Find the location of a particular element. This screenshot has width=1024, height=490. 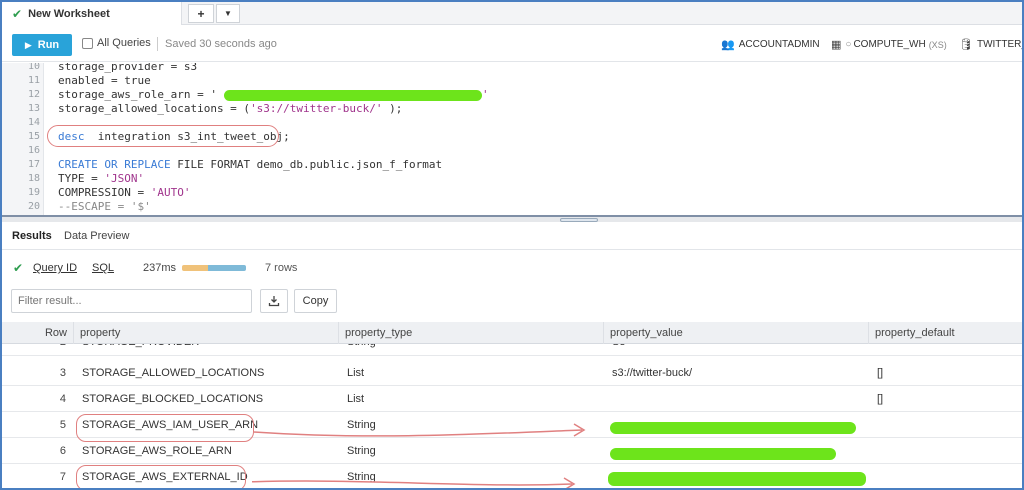

sql-link: SQL is located at coordinates (103, 268).